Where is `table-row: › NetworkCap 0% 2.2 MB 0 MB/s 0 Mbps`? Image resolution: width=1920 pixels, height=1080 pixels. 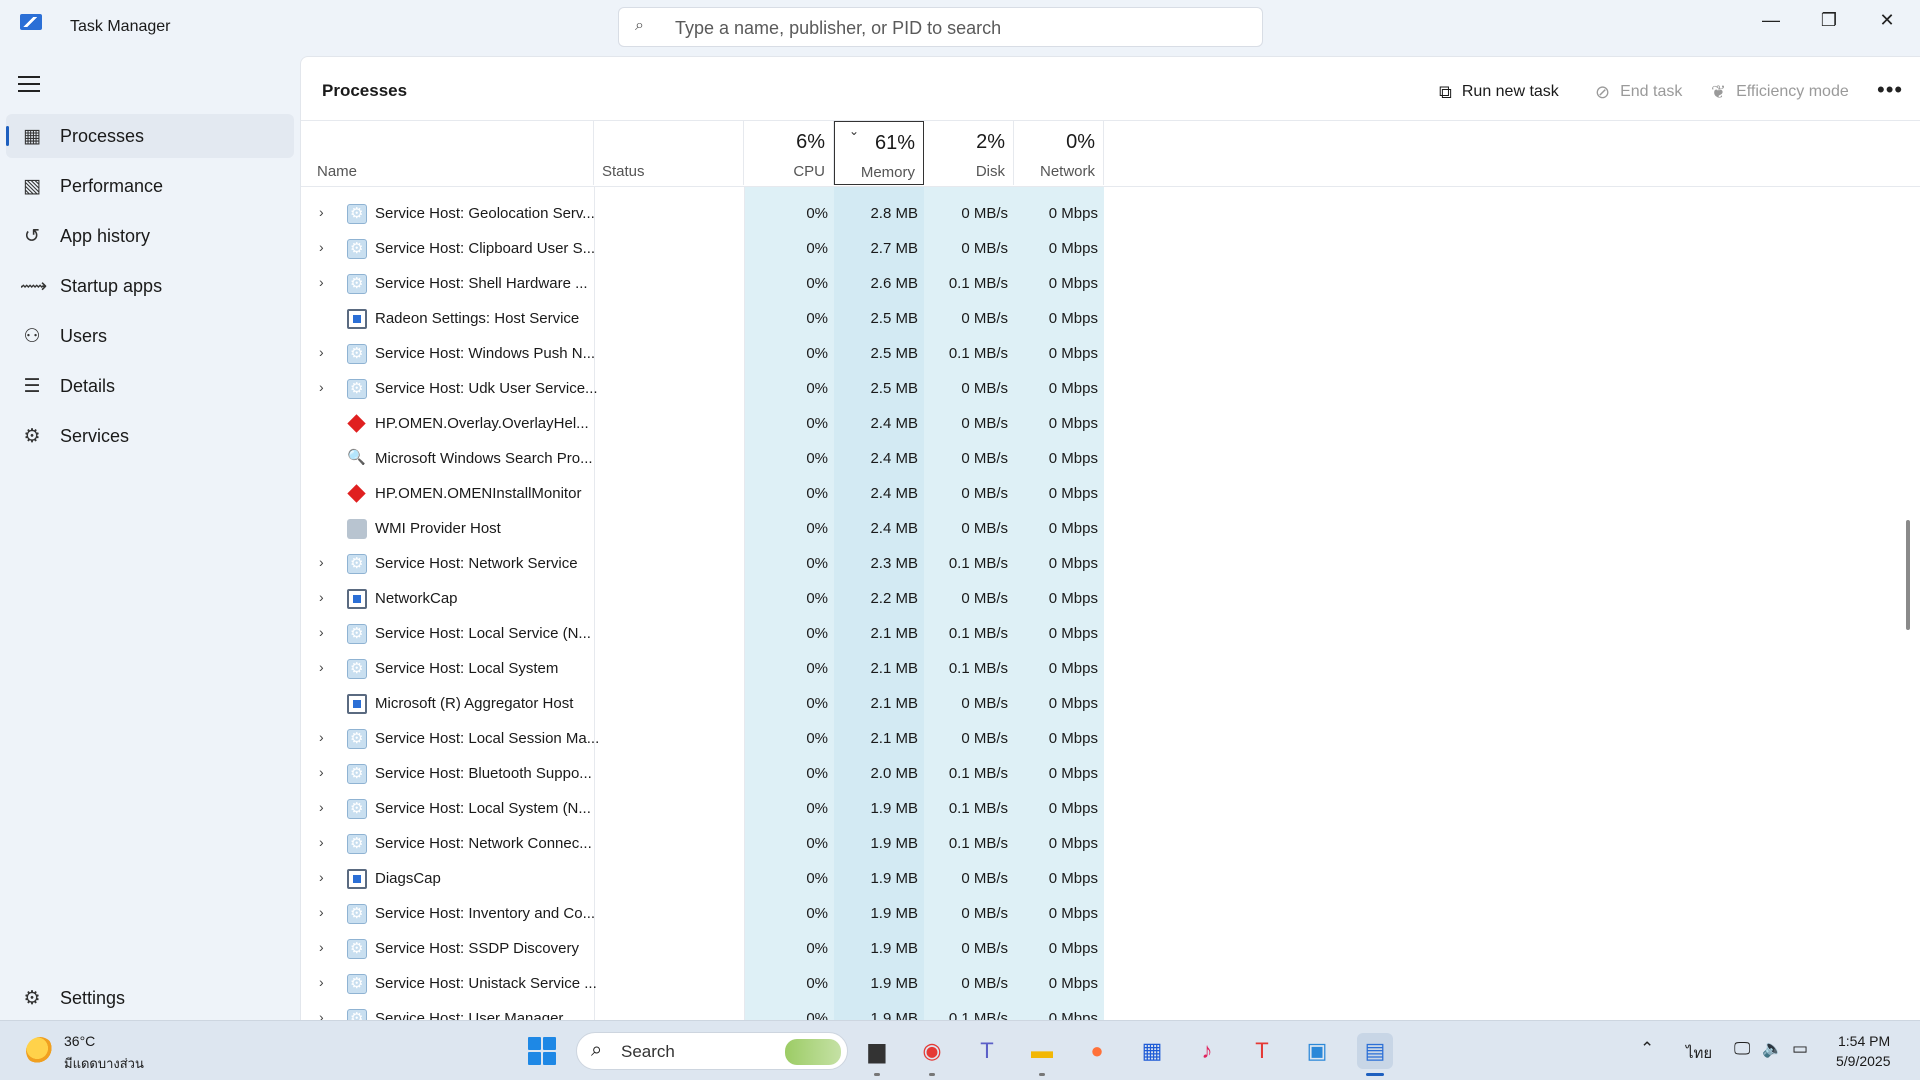 table-row: › NetworkCap 0% 2.2 MB 0 MB/s 0 Mbps is located at coordinates (1110, 598).